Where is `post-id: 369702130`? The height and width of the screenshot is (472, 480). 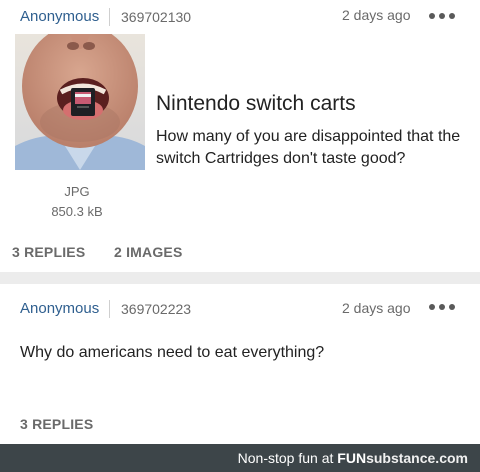
post-id: 369702130 is located at coordinates (156, 17).